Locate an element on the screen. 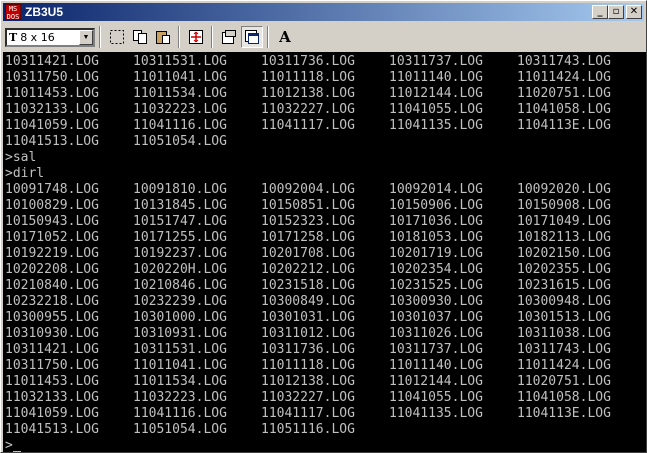 The image size is (647, 453). console-filename: 10231518.LOG is located at coordinates (308, 285).